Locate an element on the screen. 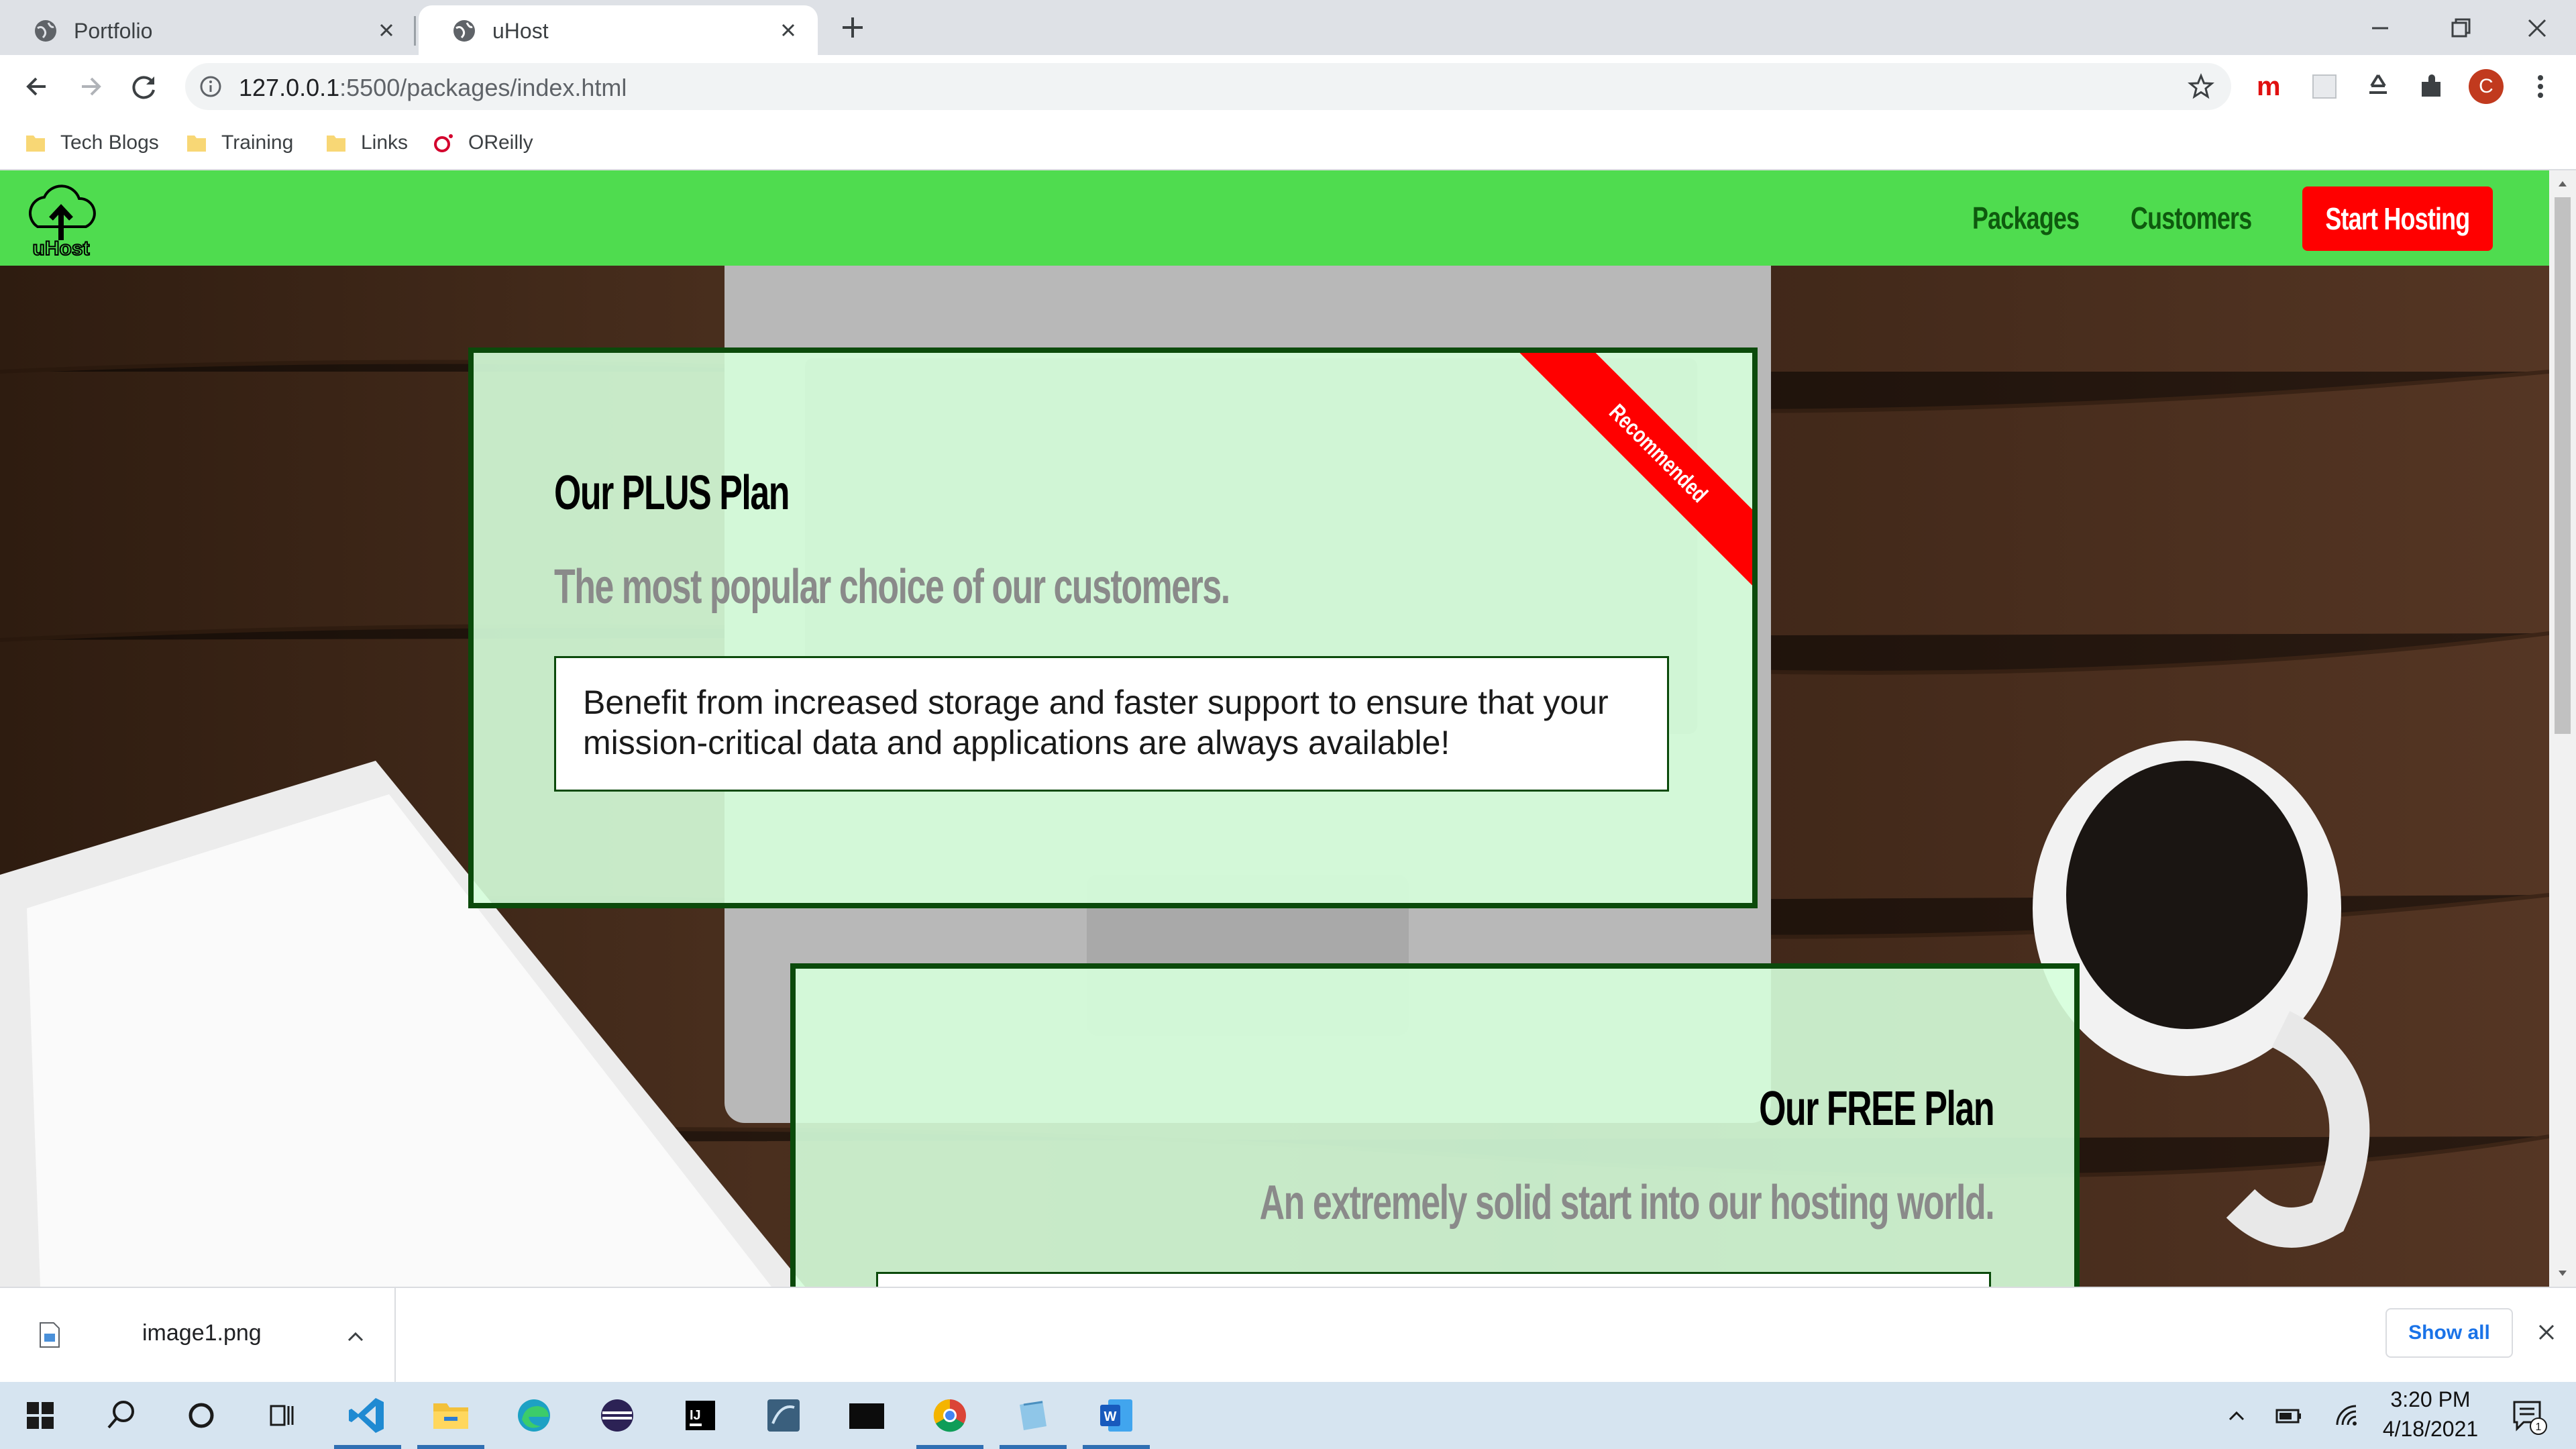  close-window-icon is located at coordinates (2537, 28).